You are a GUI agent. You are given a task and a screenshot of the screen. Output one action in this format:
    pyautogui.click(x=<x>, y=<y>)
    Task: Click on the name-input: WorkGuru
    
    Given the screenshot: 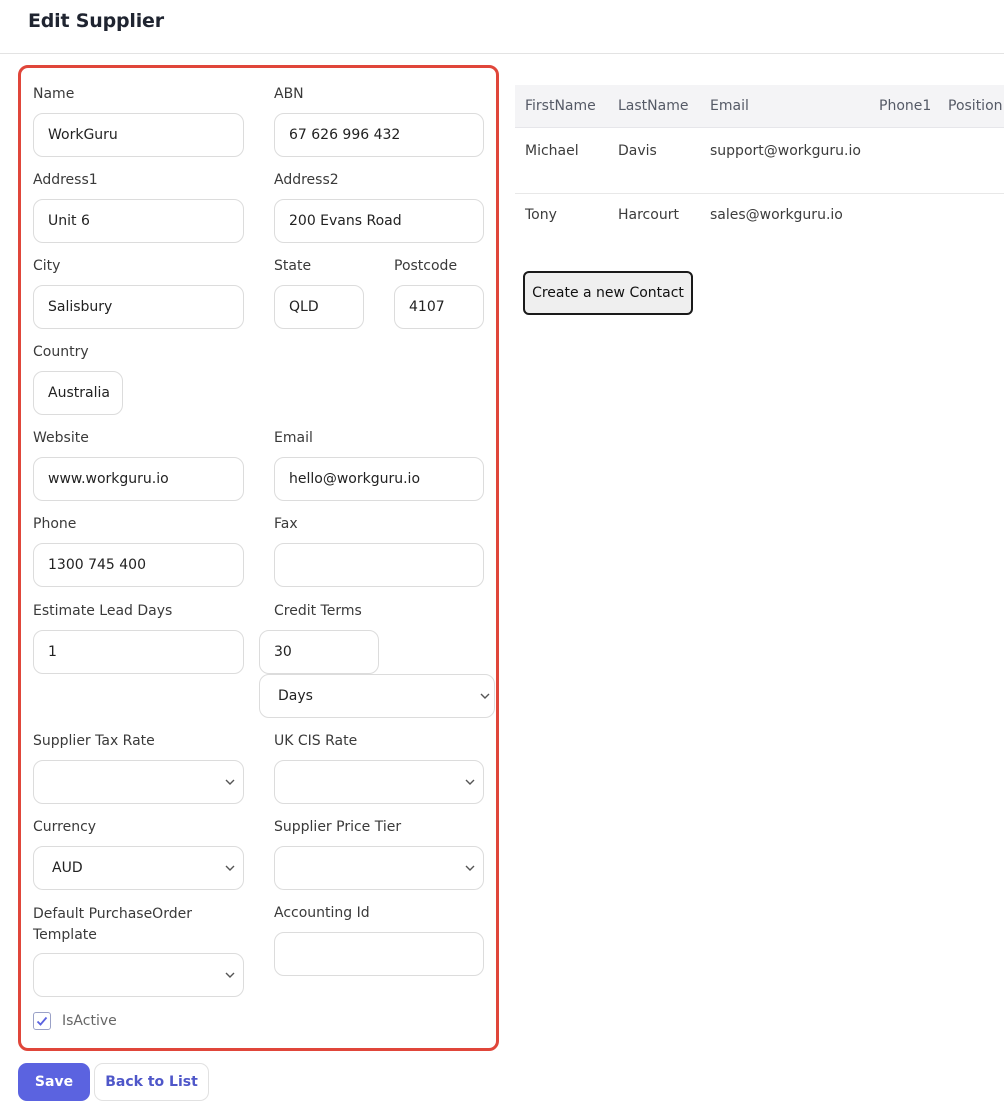 What is the action you would take?
    pyautogui.click(x=138, y=135)
    